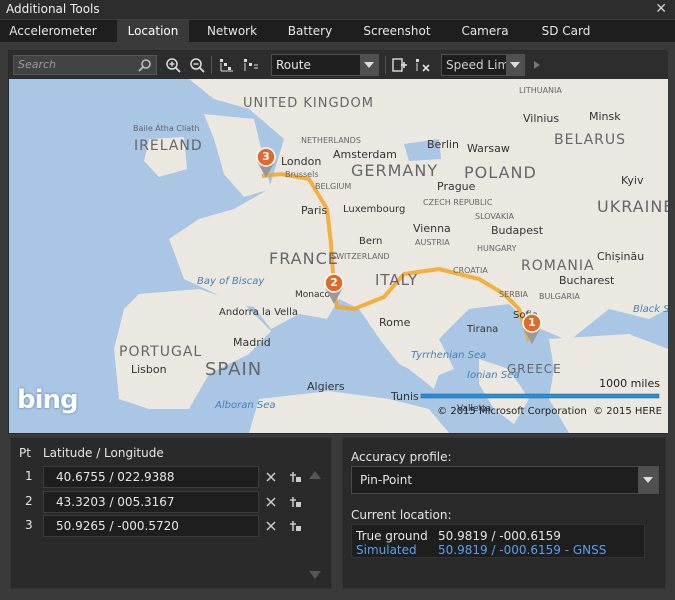 This screenshot has width=675, height=600. What do you see at coordinates (432, 242) in the screenshot?
I see `region-label: AUSTRIA` at bounding box center [432, 242].